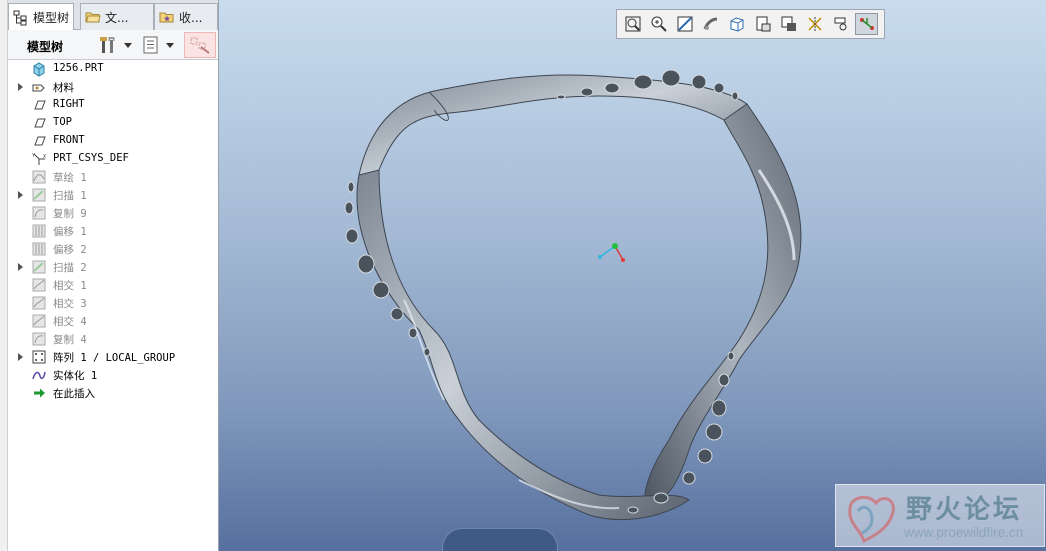  I want to click on tree-item-label: 扫描 2, so click(70, 268).